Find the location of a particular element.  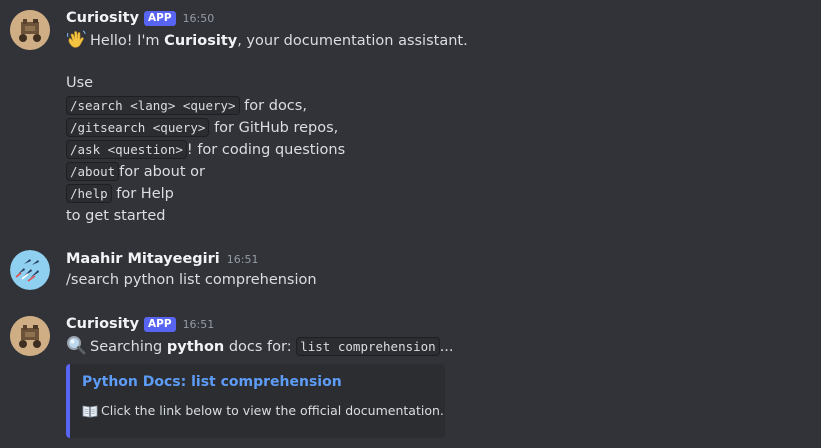

command-code: /ask <question> is located at coordinates (126, 149).